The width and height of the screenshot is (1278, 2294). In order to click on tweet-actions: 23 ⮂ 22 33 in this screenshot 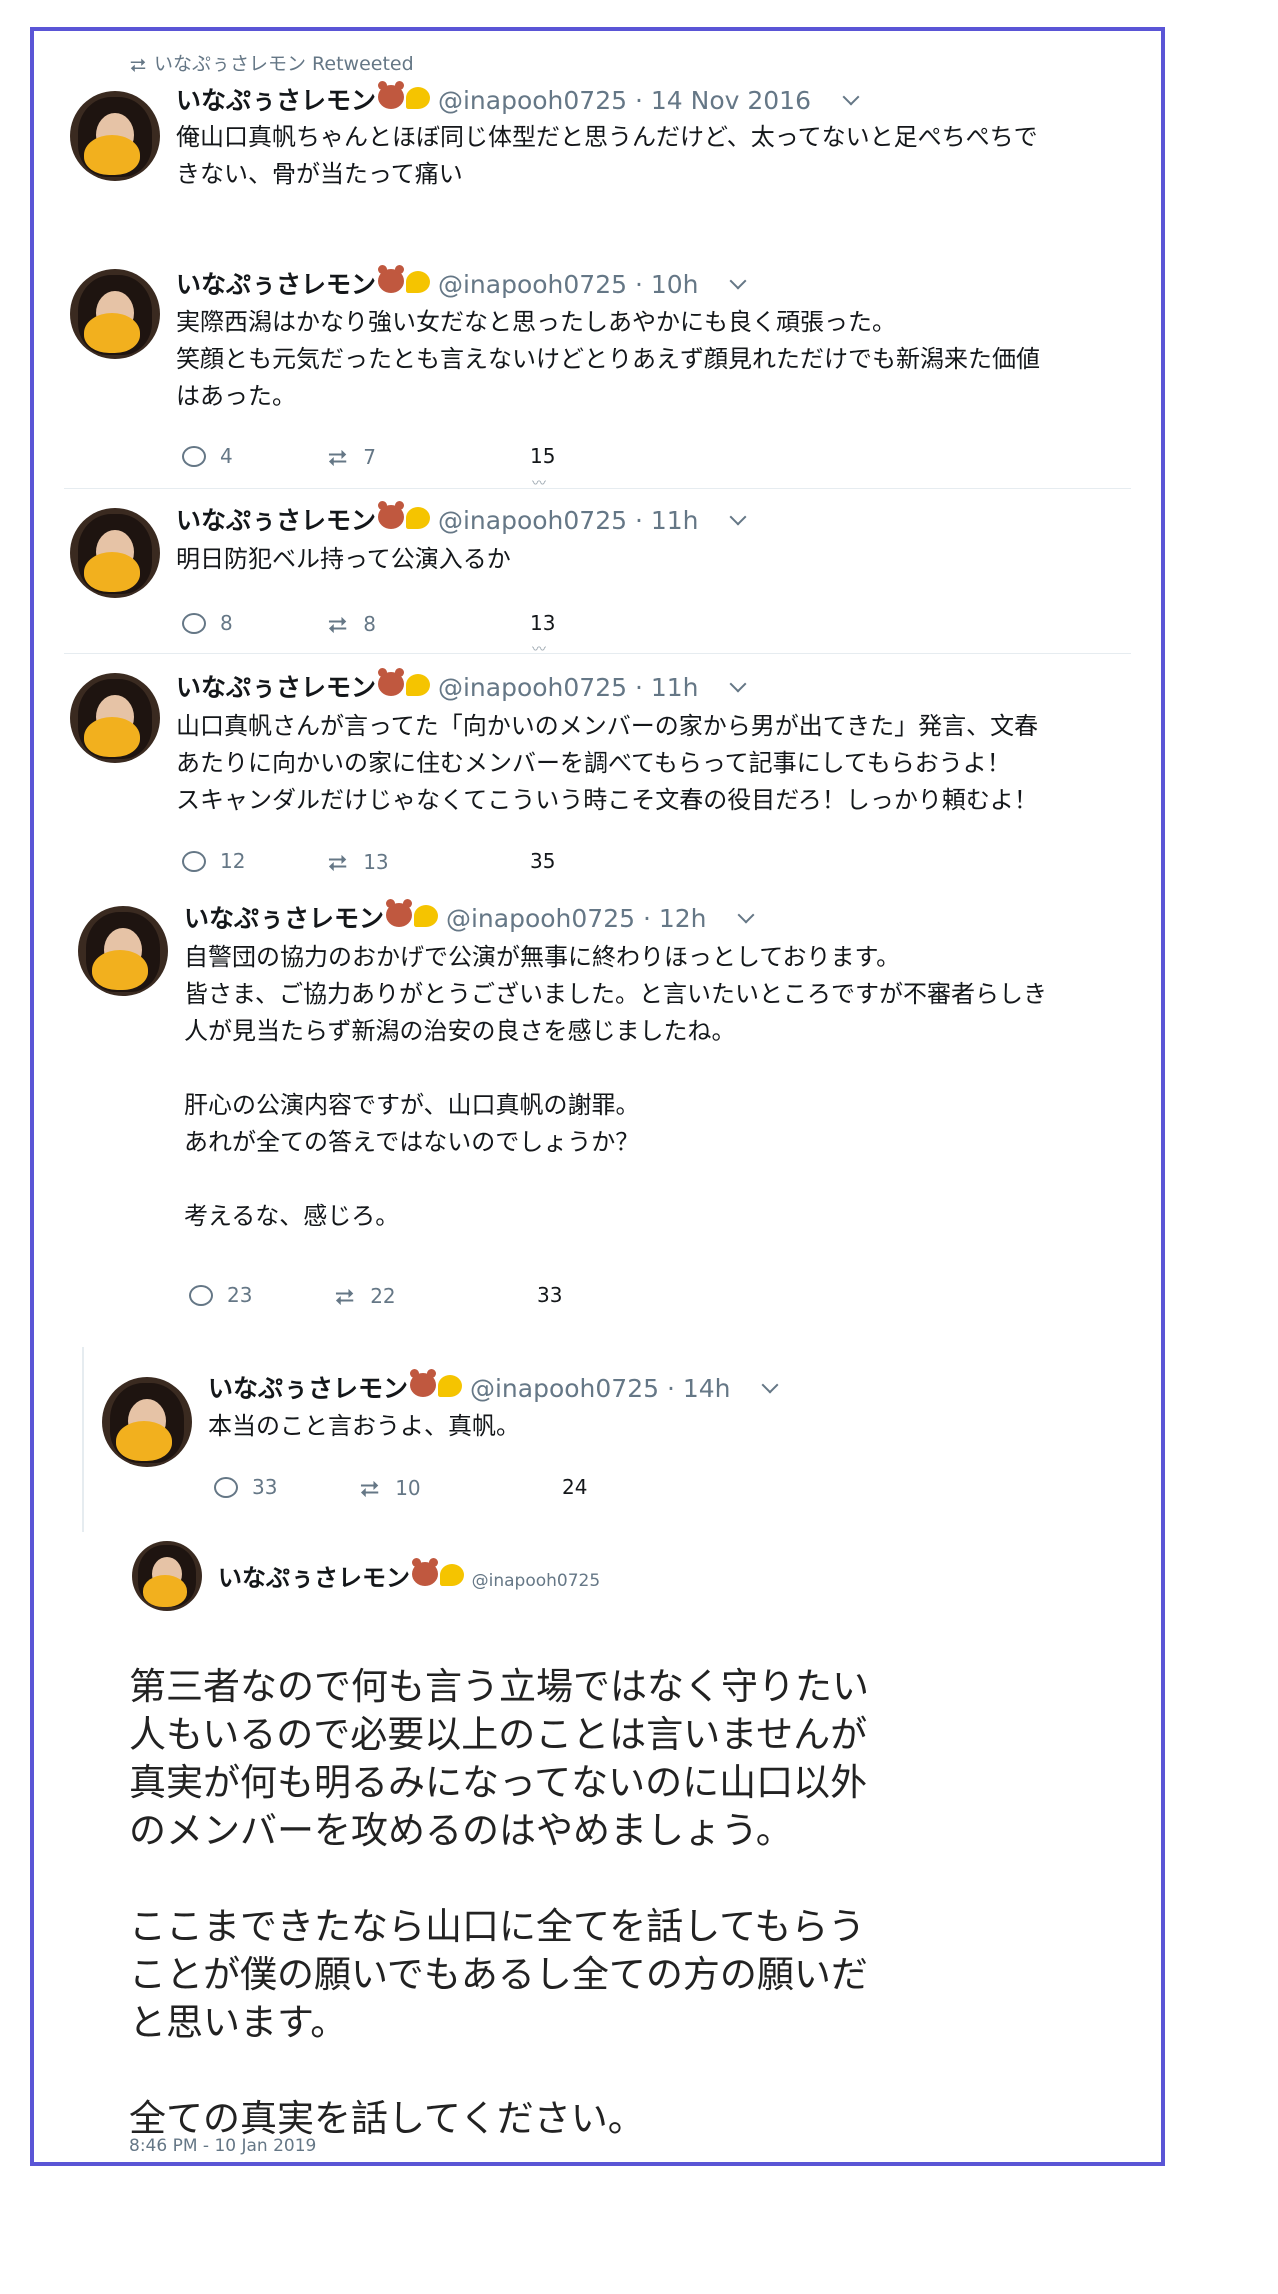, I will do `click(439, 1298)`.